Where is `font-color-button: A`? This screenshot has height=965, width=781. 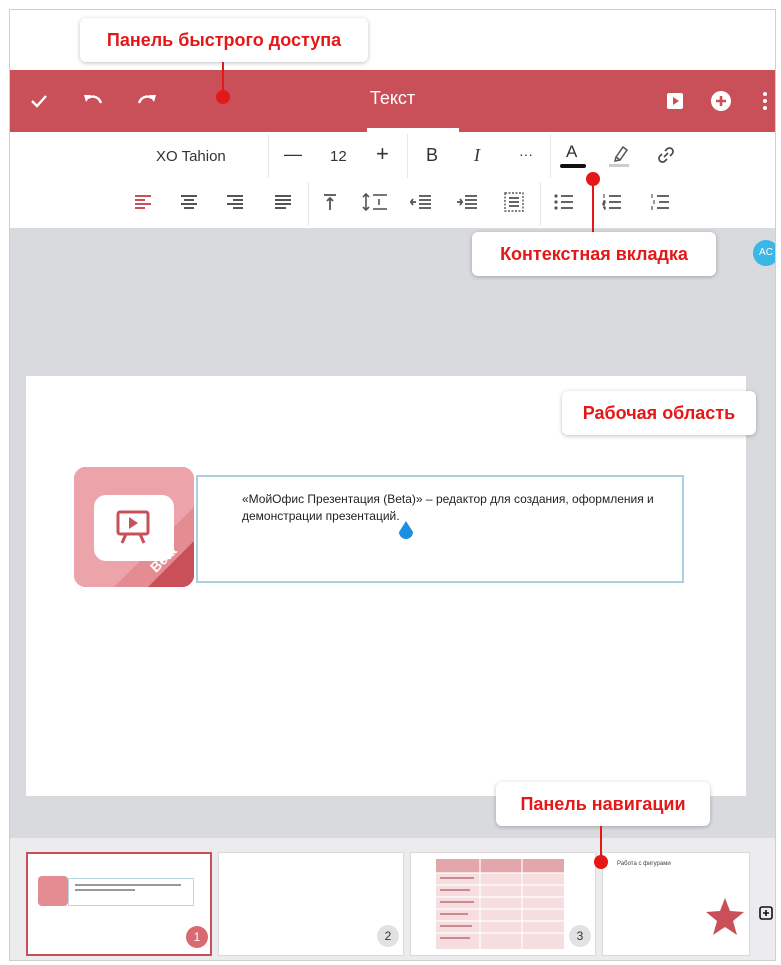 font-color-button: A is located at coordinates (573, 156).